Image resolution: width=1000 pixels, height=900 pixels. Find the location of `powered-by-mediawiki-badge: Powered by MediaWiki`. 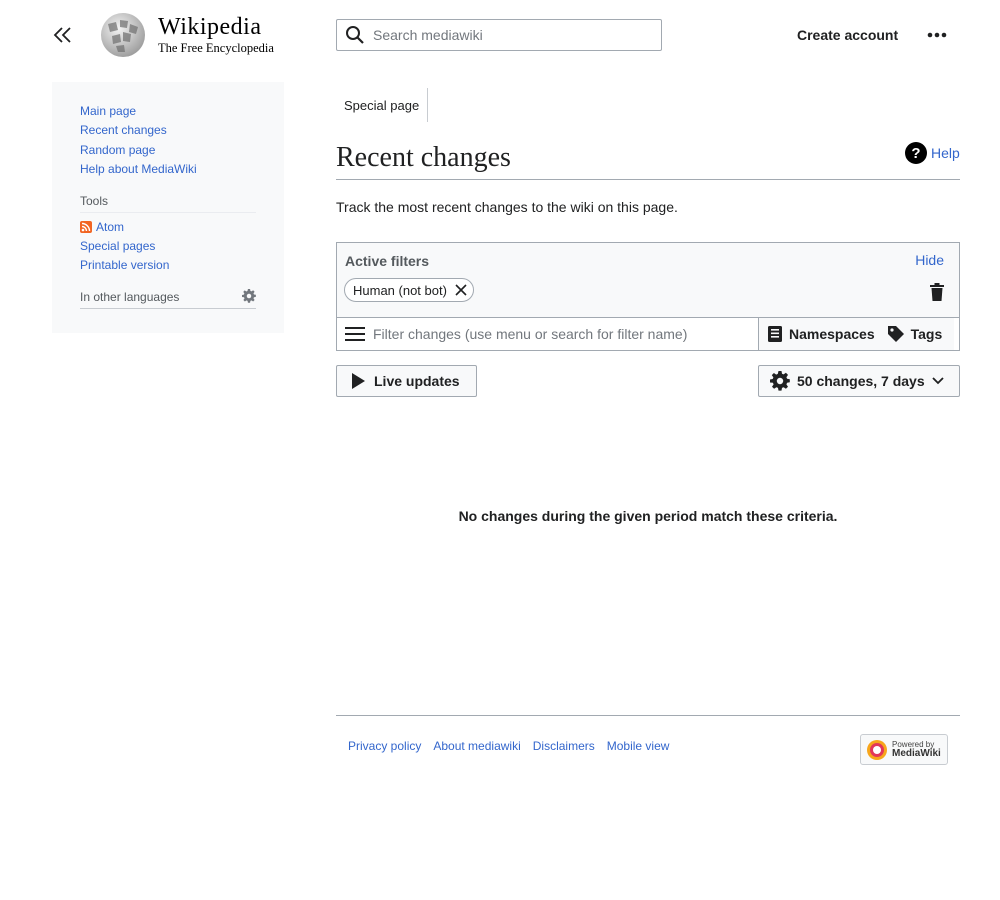

powered-by-mediawiki-badge: Powered by MediaWiki is located at coordinates (904, 749).